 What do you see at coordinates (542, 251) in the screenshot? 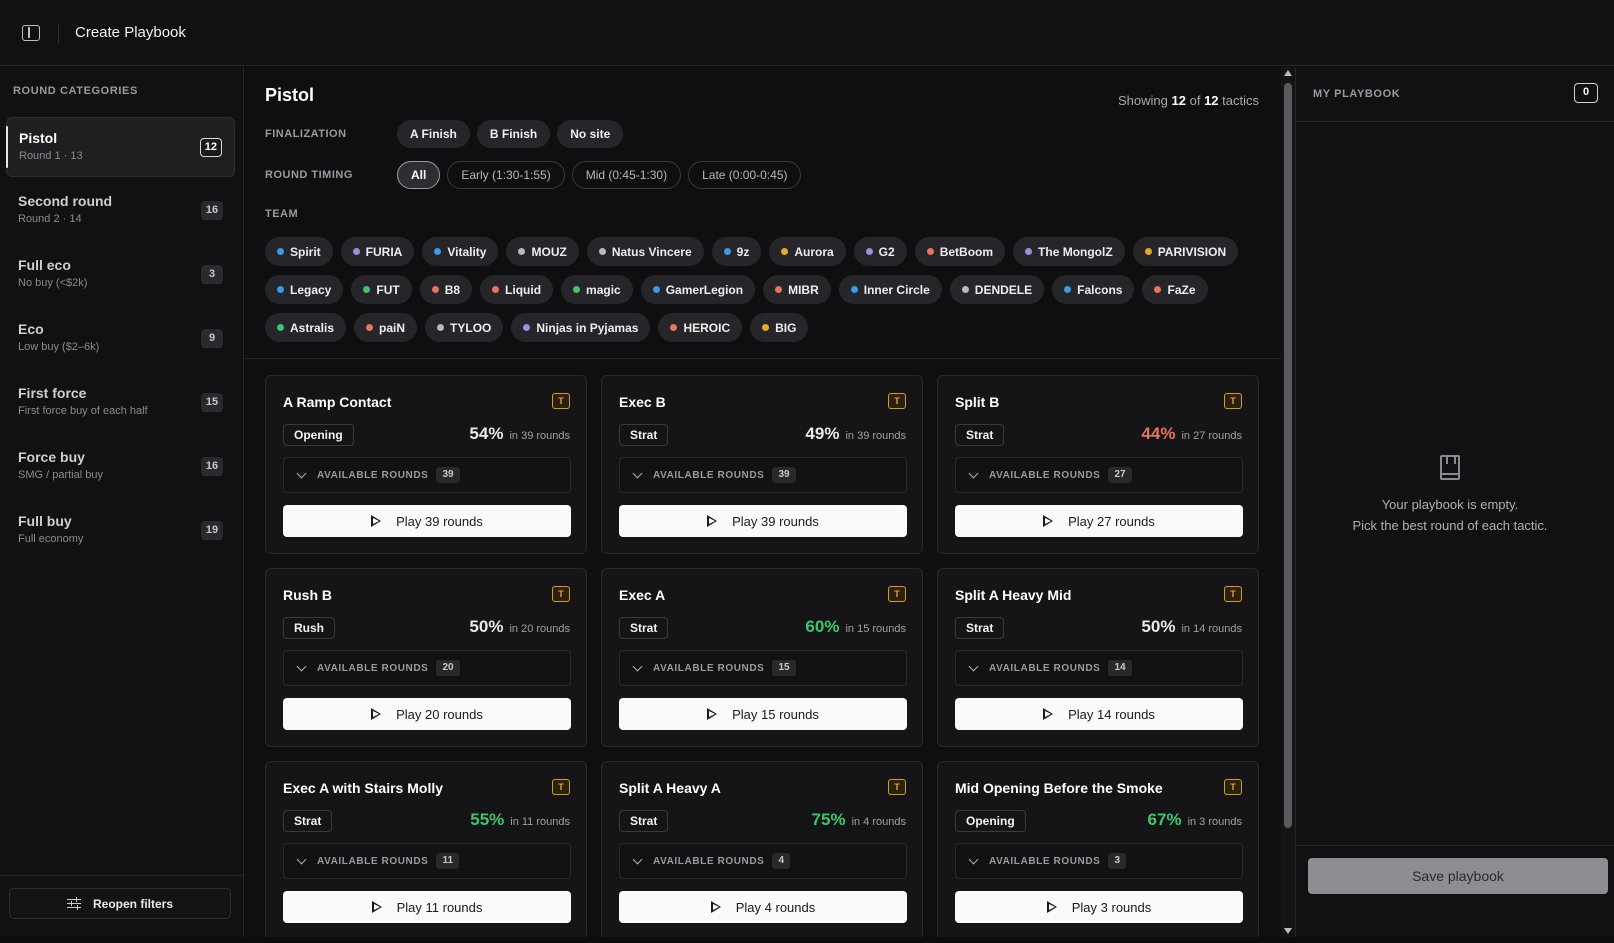
I see `team-filter-chip: MOUZ` at bounding box center [542, 251].